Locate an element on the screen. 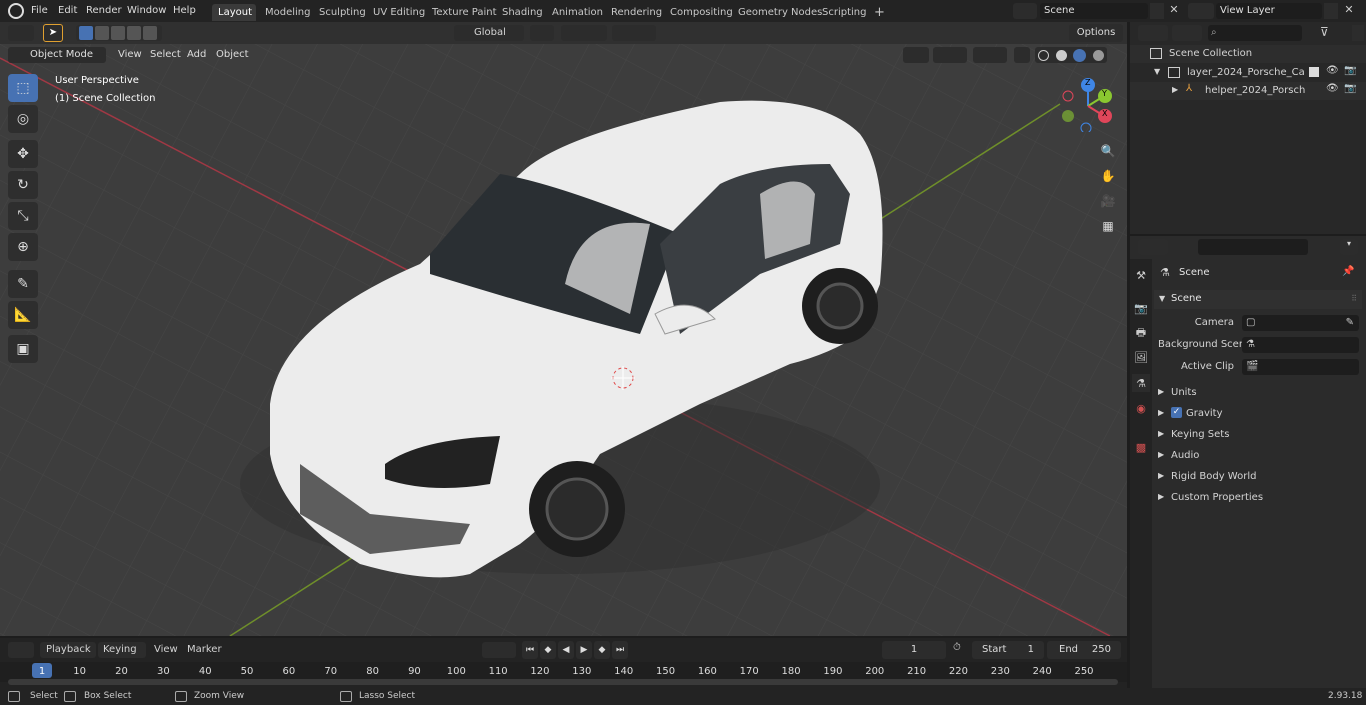  navigation-gizmo: Z Y X is located at coordinates (1088, 105).